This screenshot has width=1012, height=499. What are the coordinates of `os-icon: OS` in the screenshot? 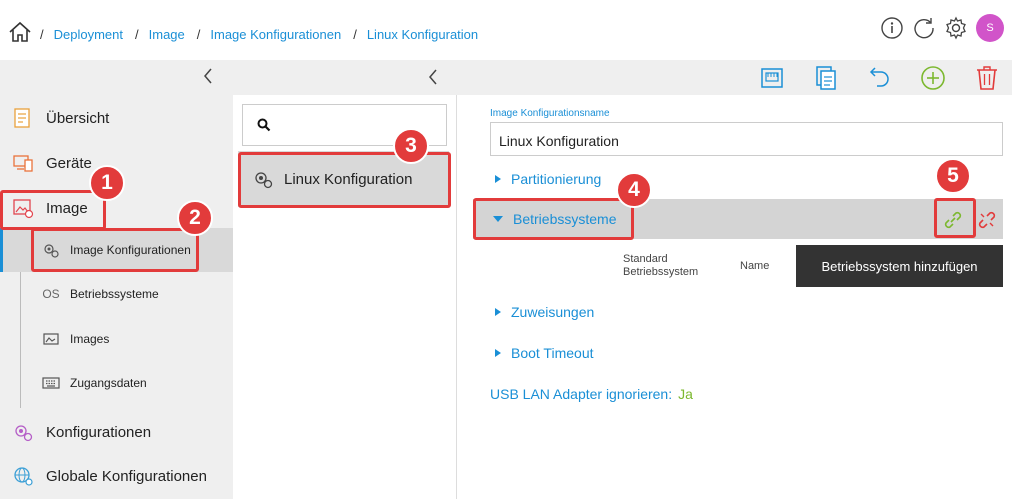 It's located at (51, 294).